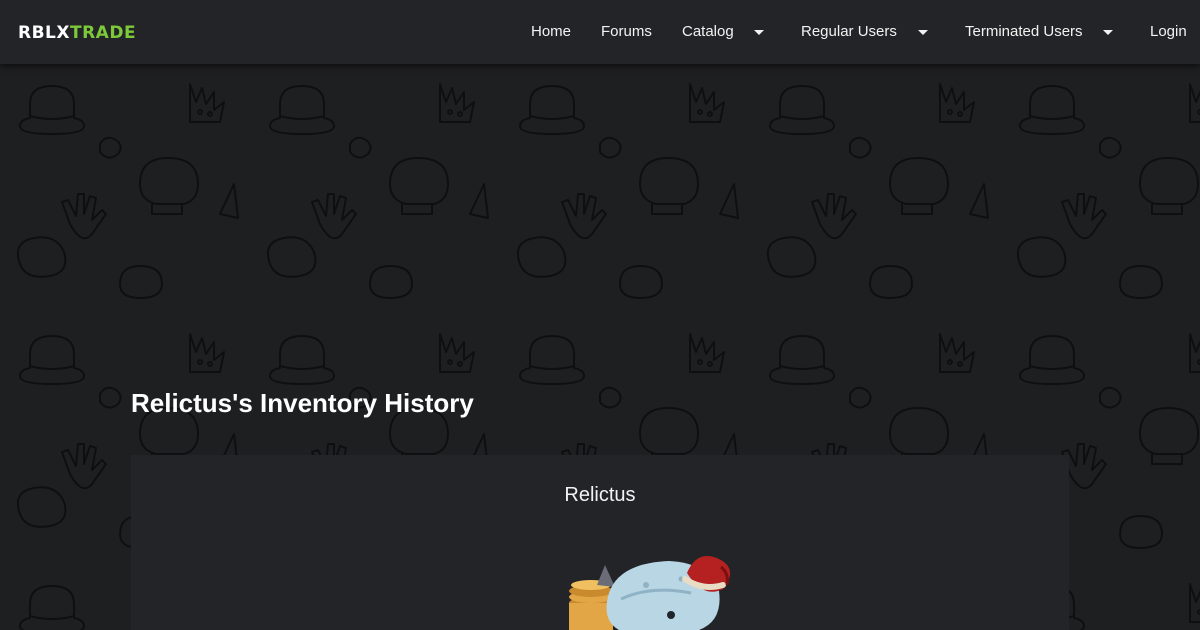 The height and width of the screenshot is (630, 1200). I want to click on nav-login: Login, so click(1168, 32).